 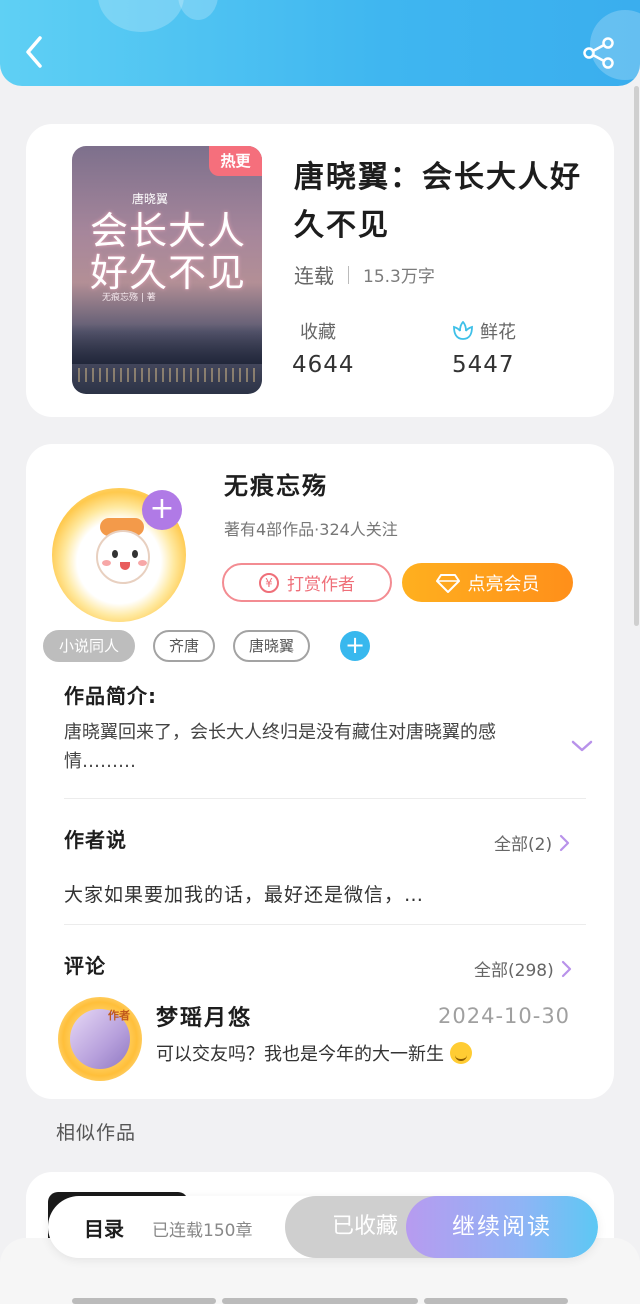 I want to click on cover-author: 无痕忘殇 | 著, so click(x=129, y=298).